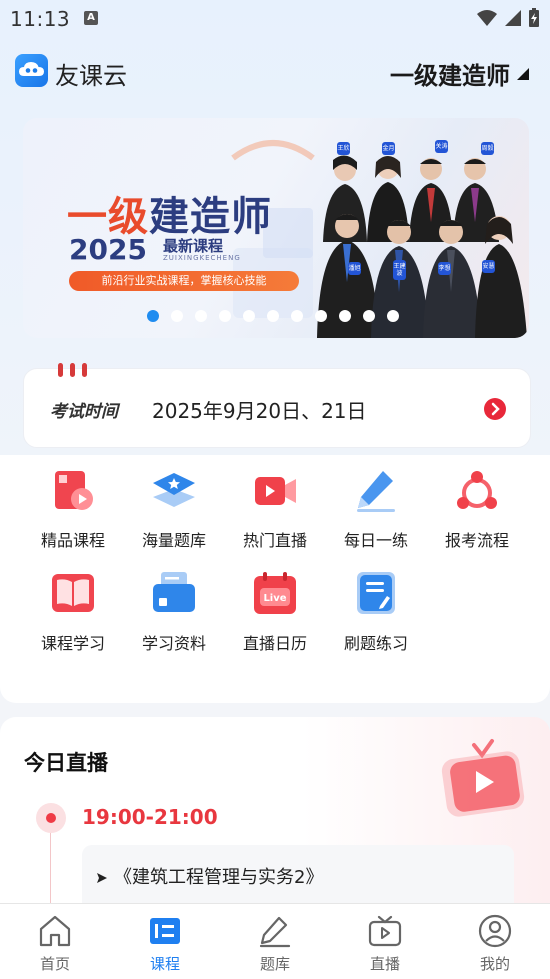  I want to click on tab-label: 题库, so click(274, 964).